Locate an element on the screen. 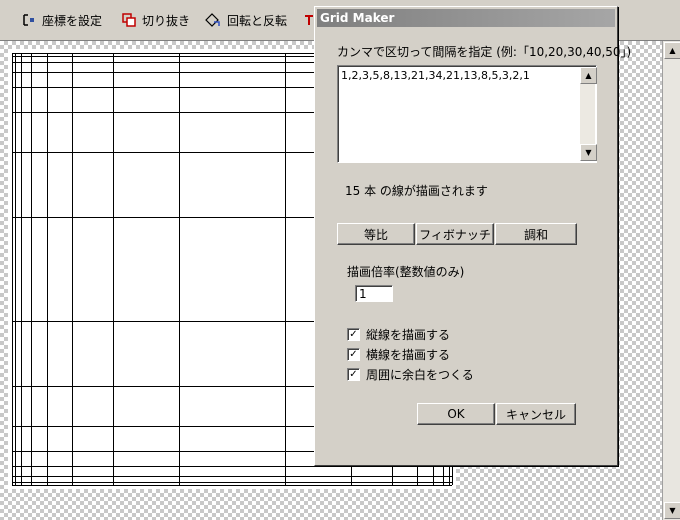 This screenshot has height=520, width=680. scroll-down-button: ▼ is located at coordinates (672, 510).